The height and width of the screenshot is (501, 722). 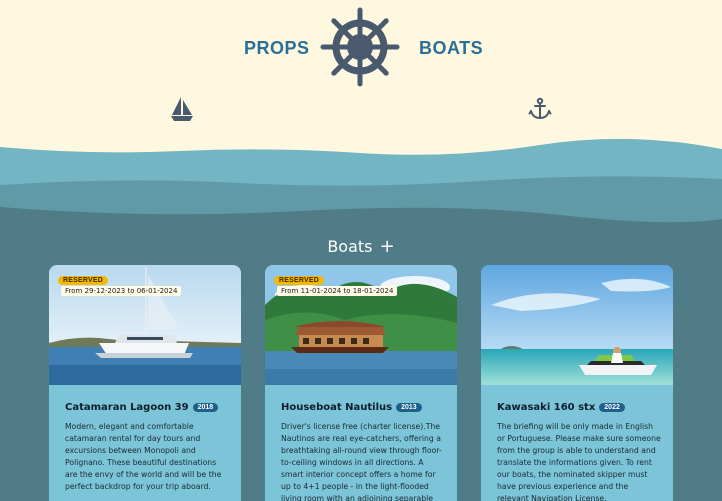 What do you see at coordinates (409, 407) in the screenshot?
I see `year-badge: 2013` at bounding box center [409, 407].